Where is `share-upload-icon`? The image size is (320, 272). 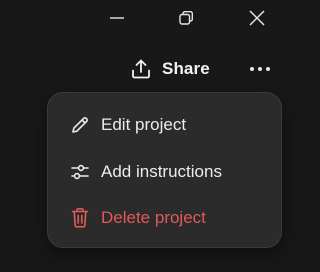
share-upload-icon is located at coordinates (141, 69).